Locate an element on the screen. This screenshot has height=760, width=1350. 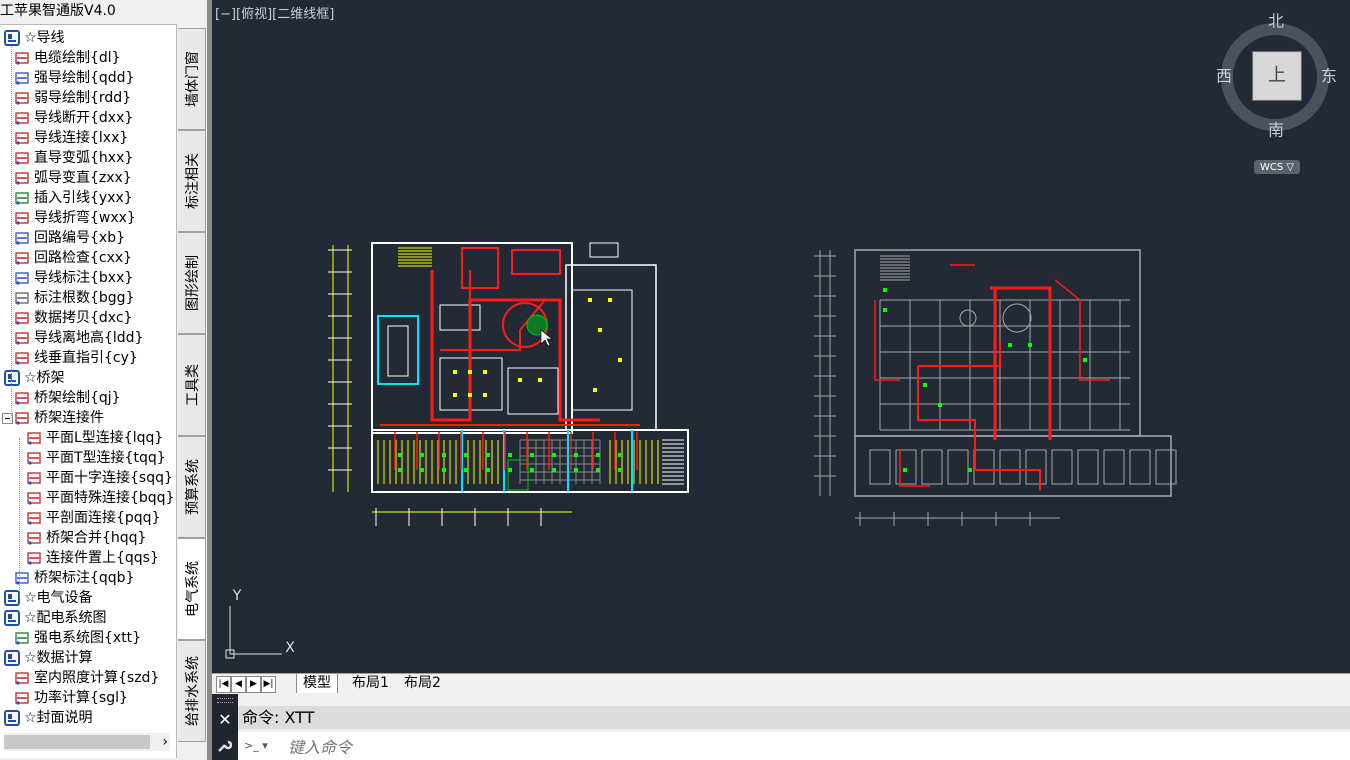
category-tabs: 墙体门窗标注相关图形绘制工具类预算系统电气系统给排水系统 is located at coordinates (192, 392).